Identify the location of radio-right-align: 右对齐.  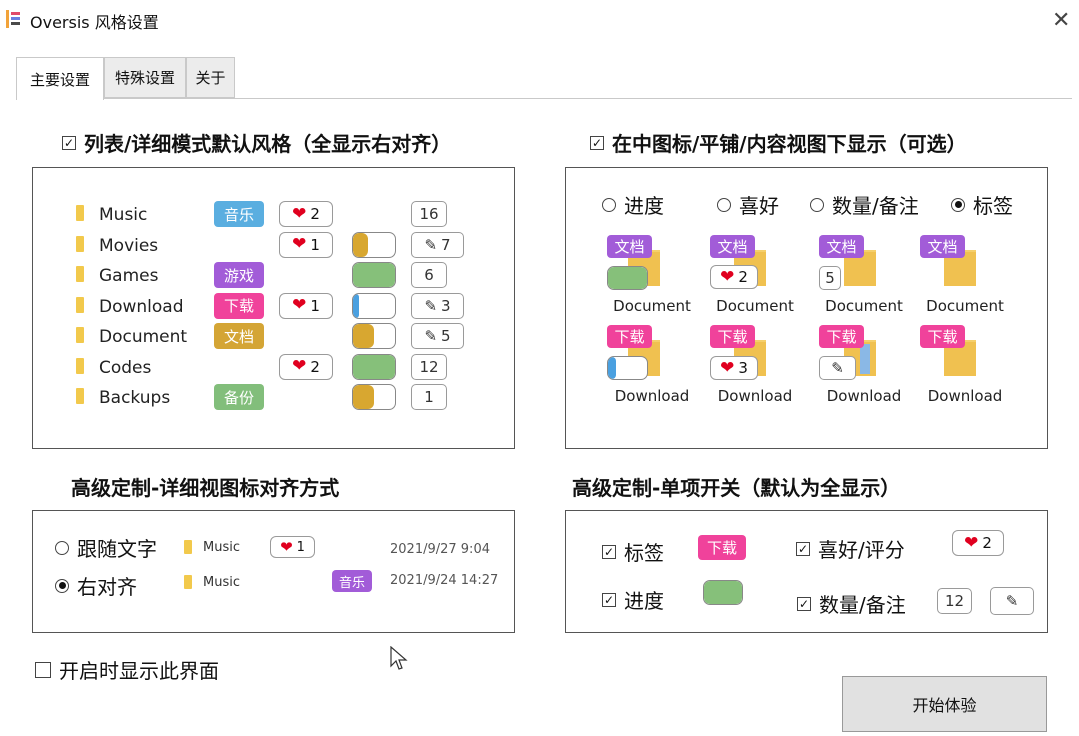
(96, 585).